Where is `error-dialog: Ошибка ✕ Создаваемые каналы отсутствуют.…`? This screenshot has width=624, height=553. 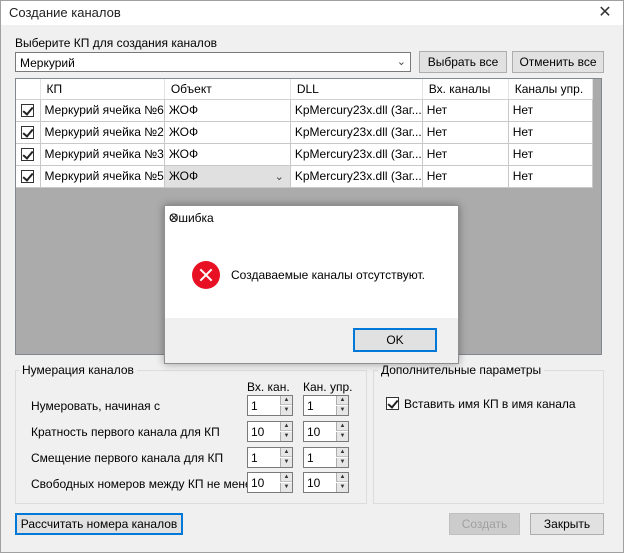 error-dialog: Ошибка ✕ Создаваемые каналы отсутствуют.… is located at coordinates (311, 284).